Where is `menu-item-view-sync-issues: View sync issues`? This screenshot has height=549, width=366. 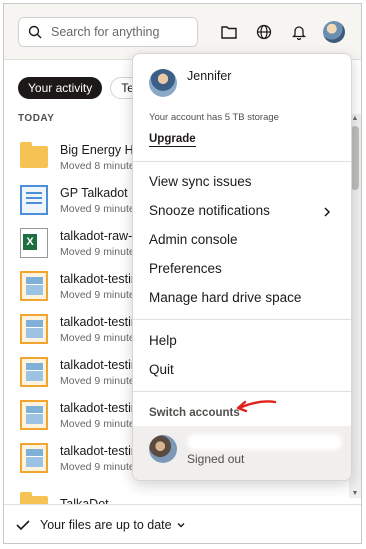
menu-item-view-sync-issues: View sync issues is located at coordinates (200, 181).